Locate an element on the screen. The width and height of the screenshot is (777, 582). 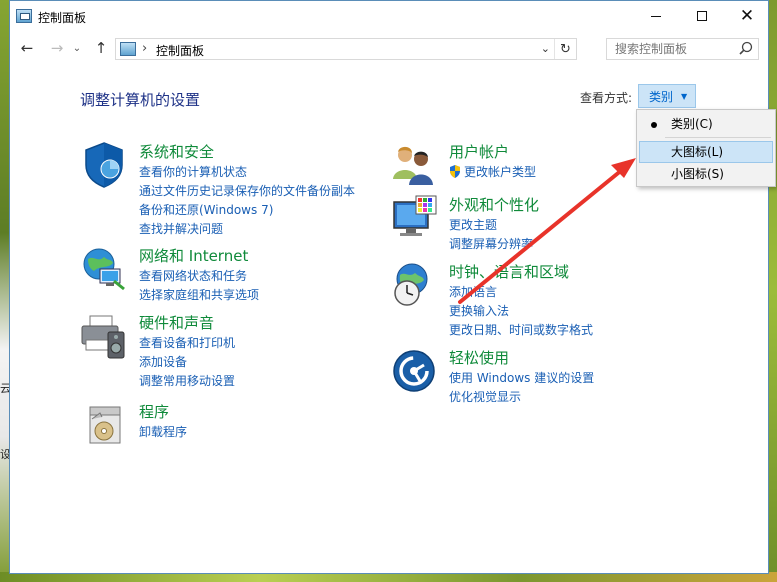
menu-item-category: 类别(C) is located at coordinates (706, 124).